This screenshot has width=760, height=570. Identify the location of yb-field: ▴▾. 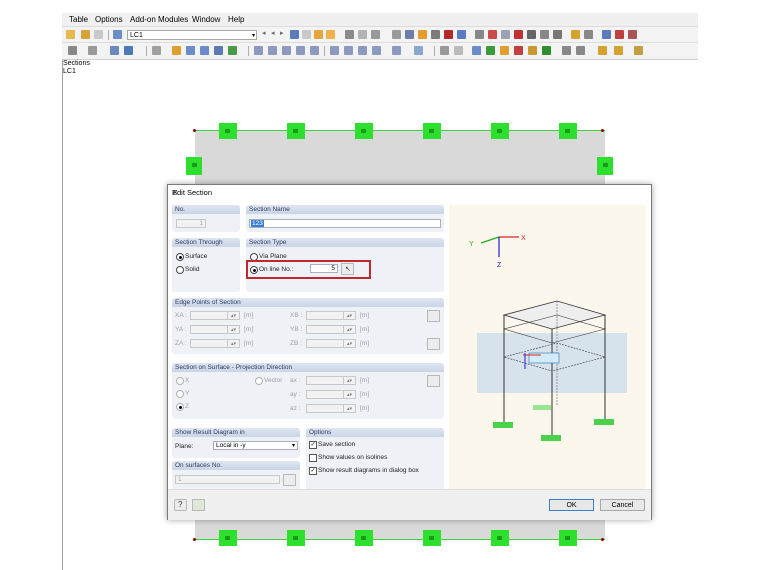
(331, 329).